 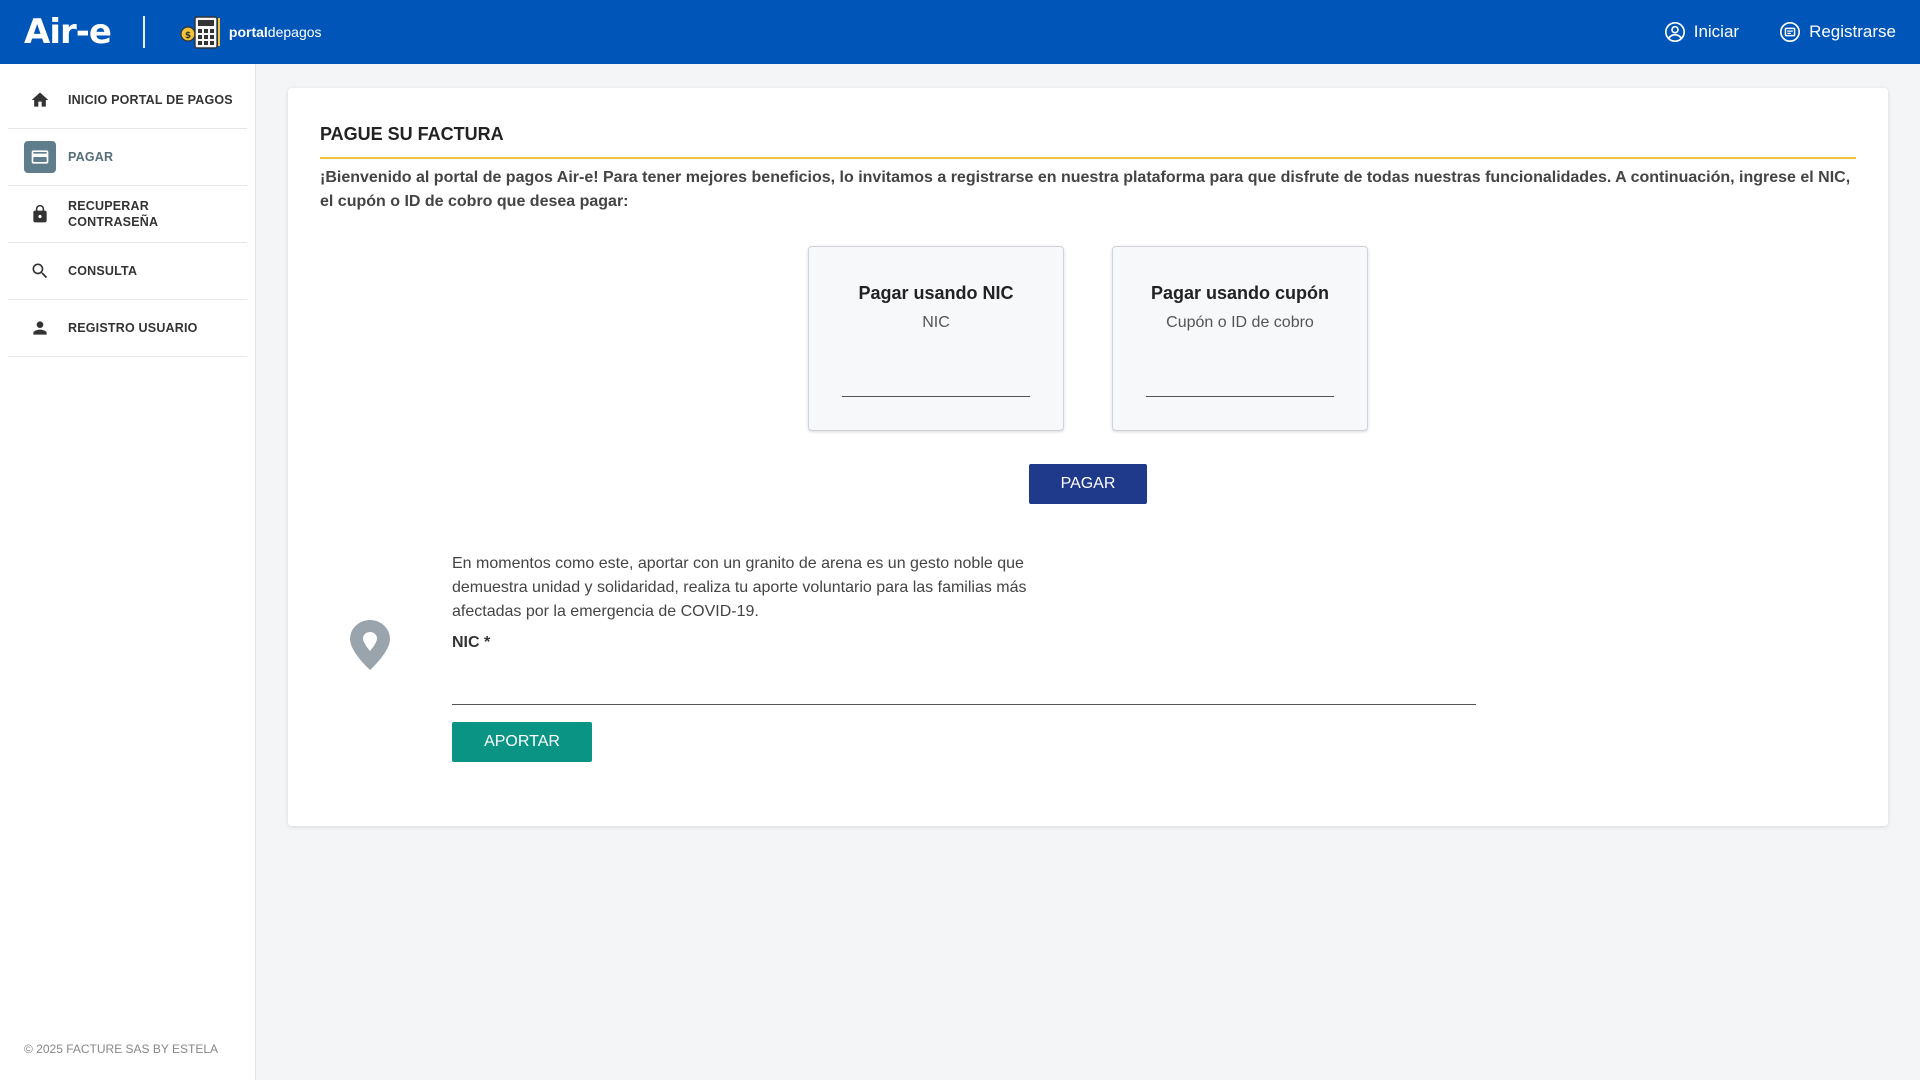 What do you see at coordinates (936, 293) in the screenshot?
I see `pay-by-nic-title: Pagar usando NIC` at bounding box center [936, 293].